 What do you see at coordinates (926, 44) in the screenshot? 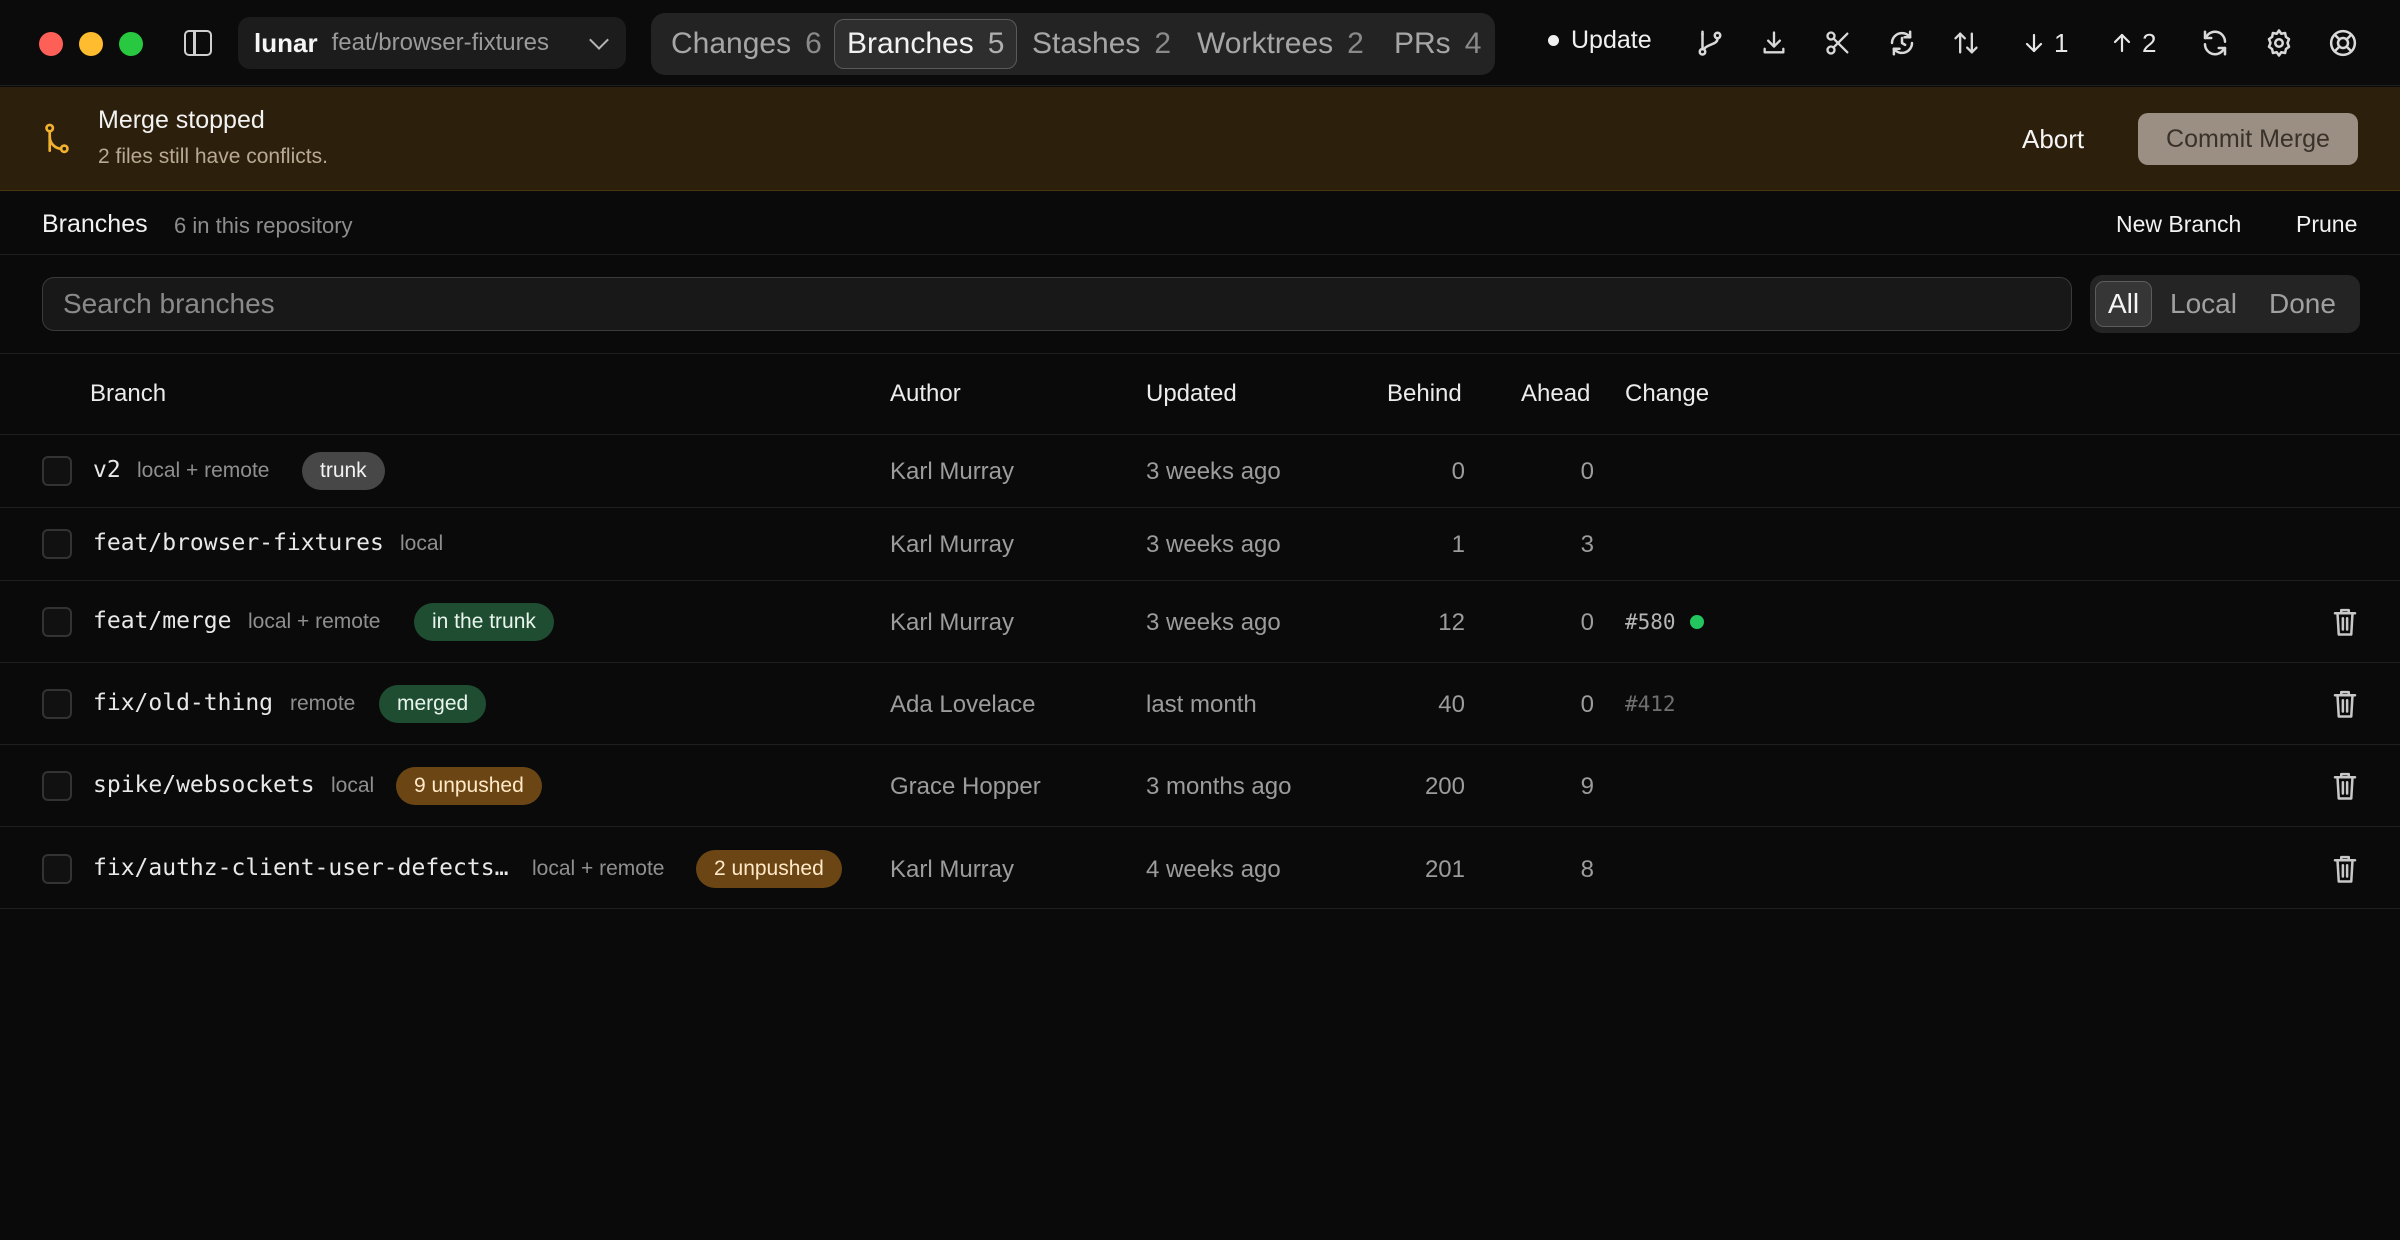
I see `tab-branches: Branches 5` at bounding box center [926, 44].